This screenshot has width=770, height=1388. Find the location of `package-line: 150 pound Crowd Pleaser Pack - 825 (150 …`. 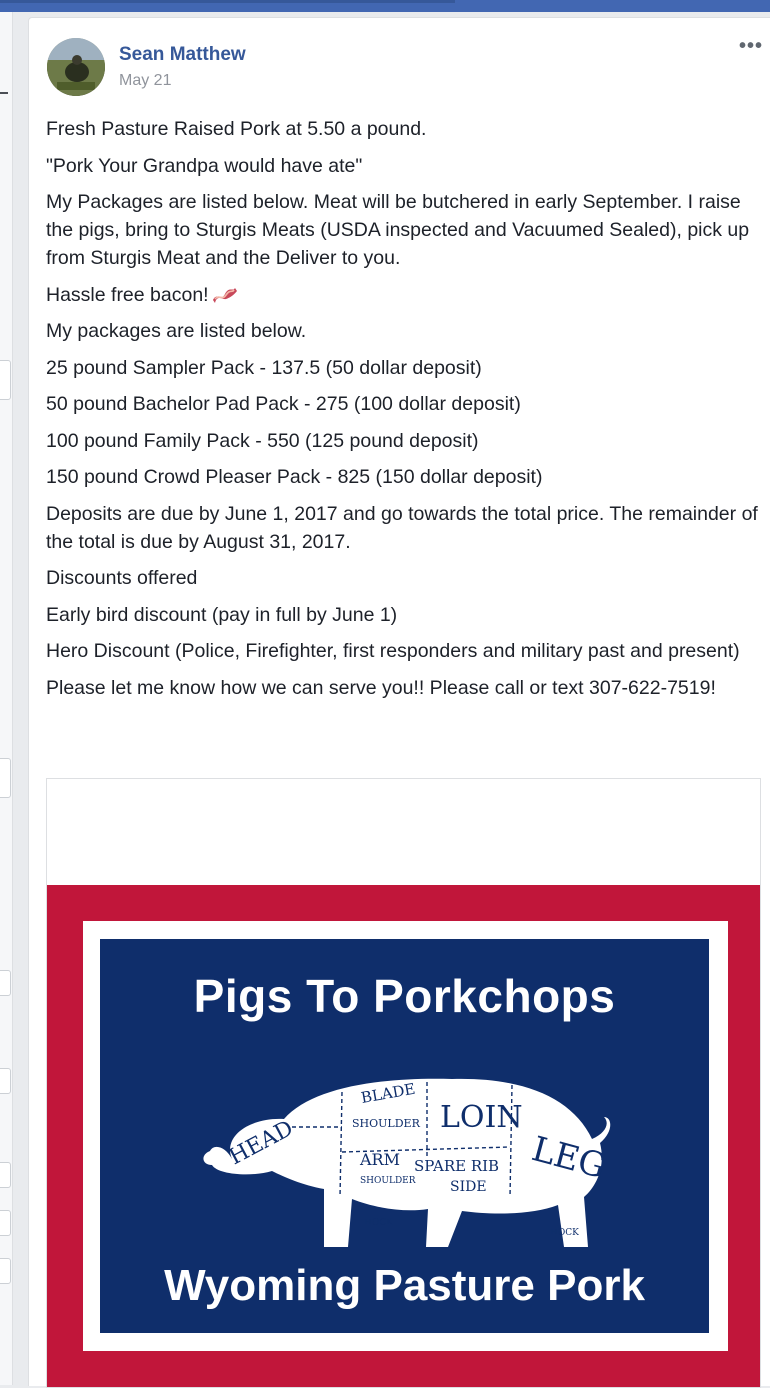

package-line: 150 pound Crowd Pleaser Pack - 825 (150 … is located at coordinates (294, 477).